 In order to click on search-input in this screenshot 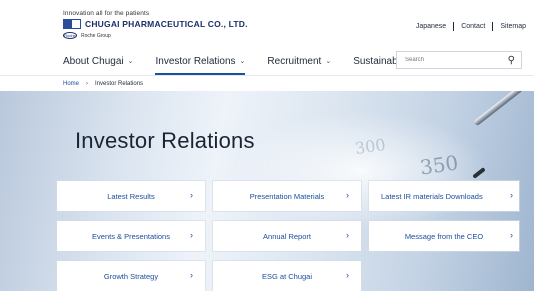, I will do `click(450, 60)`.